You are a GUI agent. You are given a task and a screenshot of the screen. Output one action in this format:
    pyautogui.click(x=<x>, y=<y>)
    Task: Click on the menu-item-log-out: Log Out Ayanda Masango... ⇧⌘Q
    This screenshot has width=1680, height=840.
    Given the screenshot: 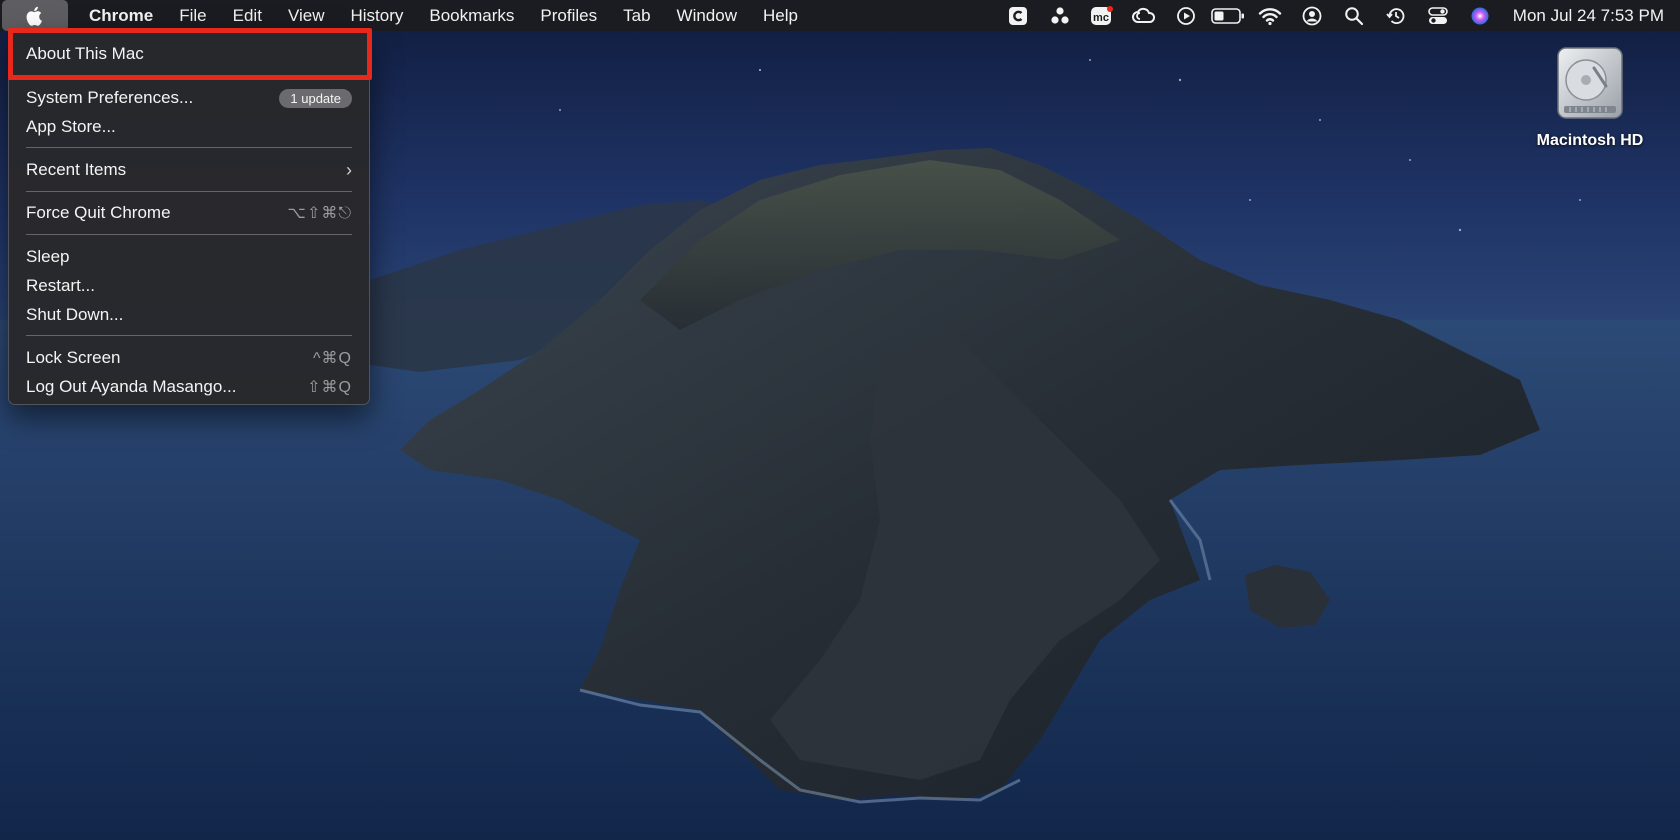 What is the action you would take?
    pyautogui.click(x=189, y=387)
    